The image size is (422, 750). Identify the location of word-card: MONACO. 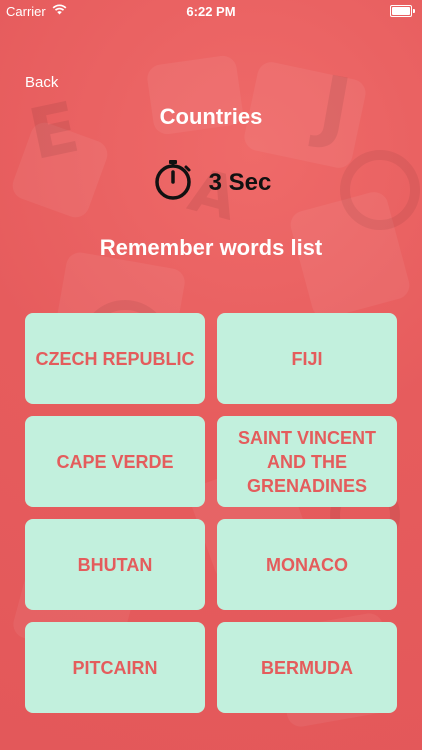
(307, 564).